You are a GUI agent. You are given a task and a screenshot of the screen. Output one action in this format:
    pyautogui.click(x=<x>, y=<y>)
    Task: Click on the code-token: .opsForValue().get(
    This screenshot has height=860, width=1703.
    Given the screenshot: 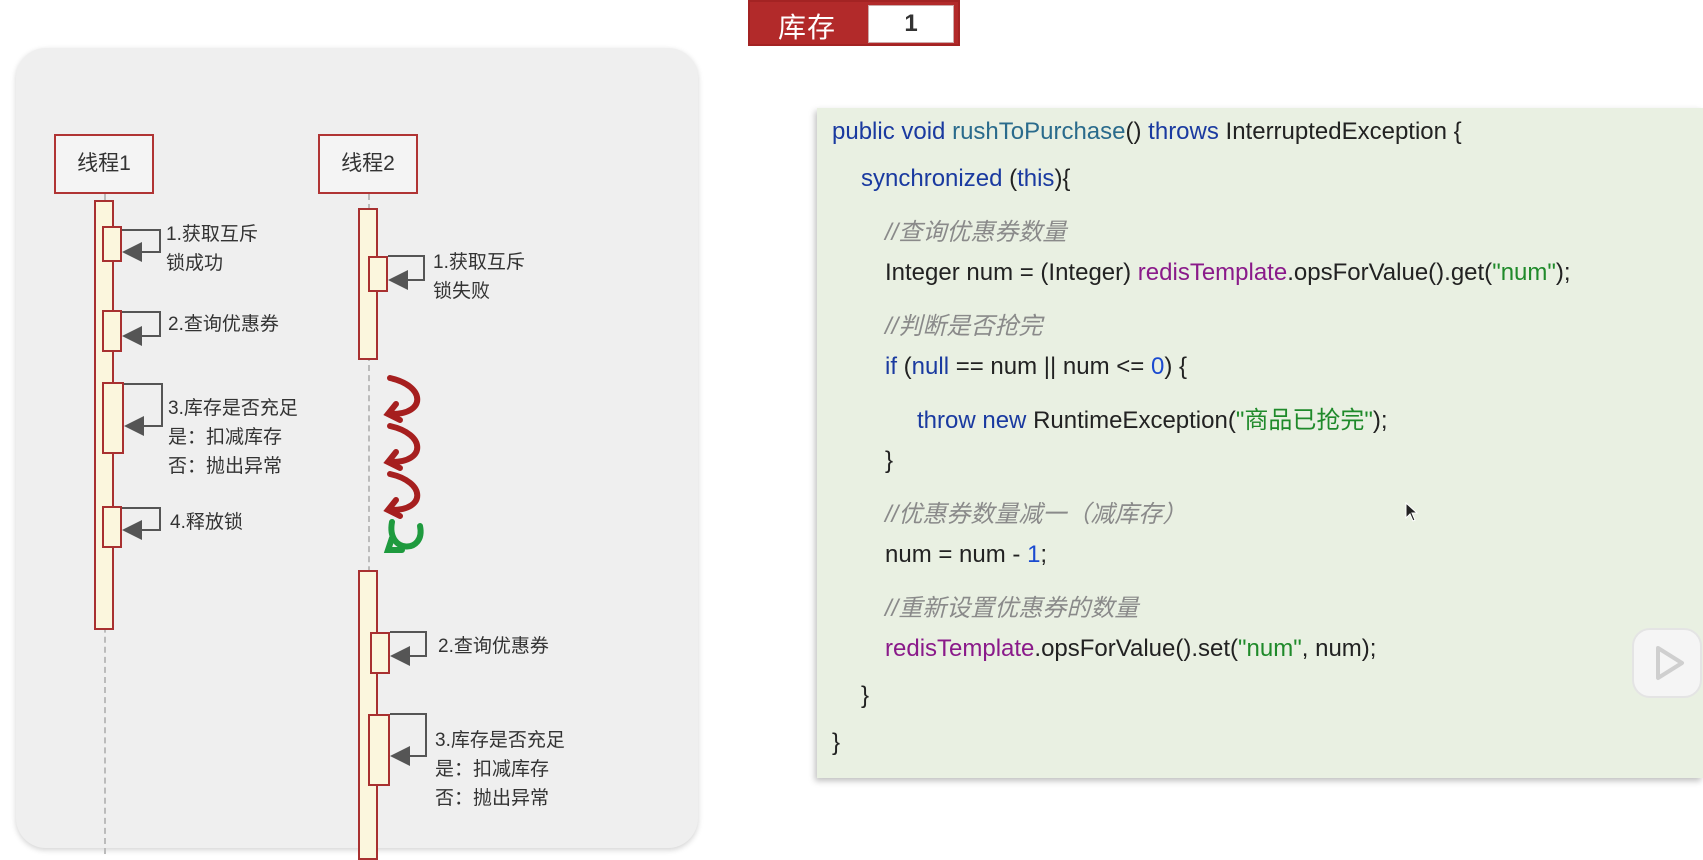 What is the action you would take?
    pyautogui.click(x=1390, y=272)
    